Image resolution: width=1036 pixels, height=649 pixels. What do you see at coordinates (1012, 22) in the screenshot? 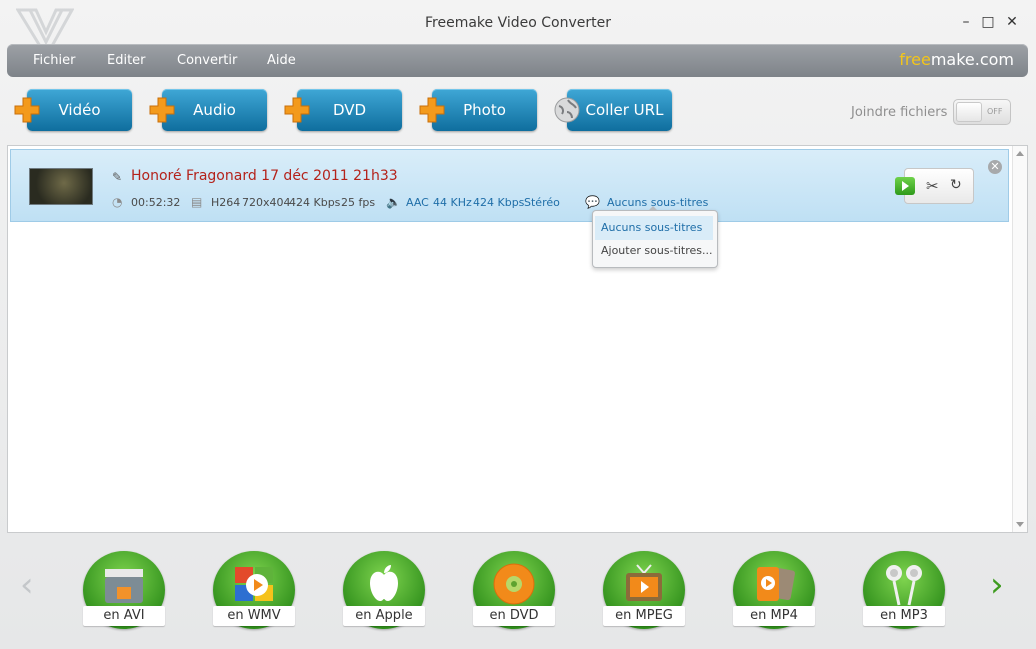
I see `close-window-button: ✕` at bounding box center [1012, 22].